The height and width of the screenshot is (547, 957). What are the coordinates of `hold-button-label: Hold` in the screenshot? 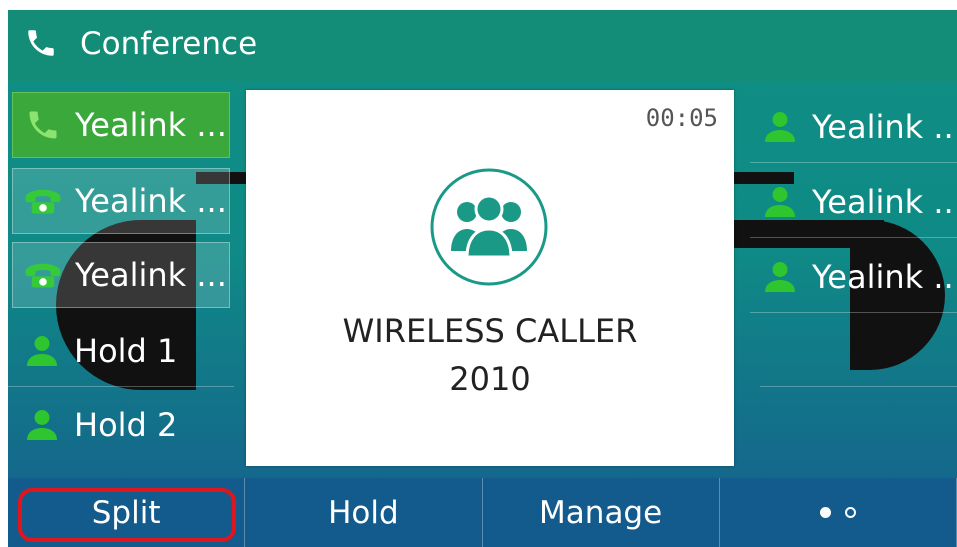 It's located at (363, 512).